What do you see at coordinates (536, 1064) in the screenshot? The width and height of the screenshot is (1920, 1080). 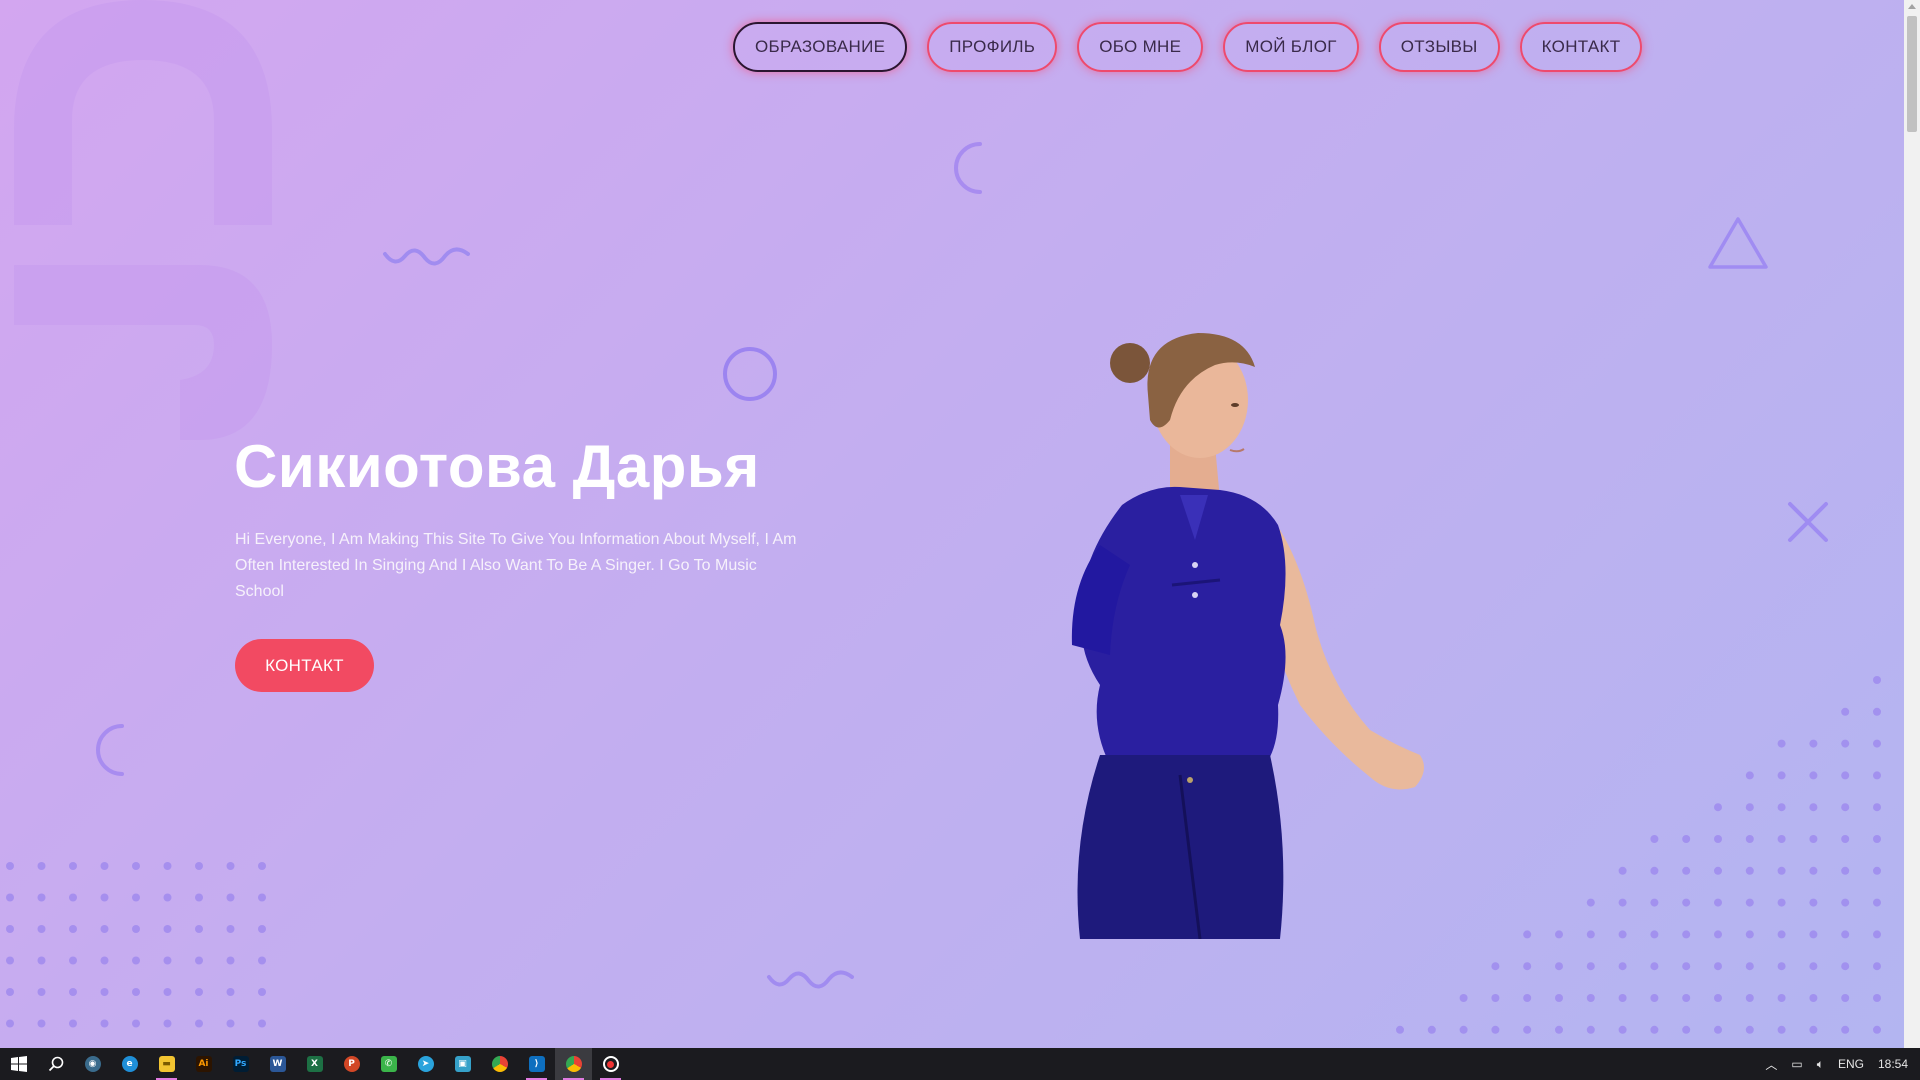 I see `vscode-icon: ⟩` at bounding box center [536, 1064].